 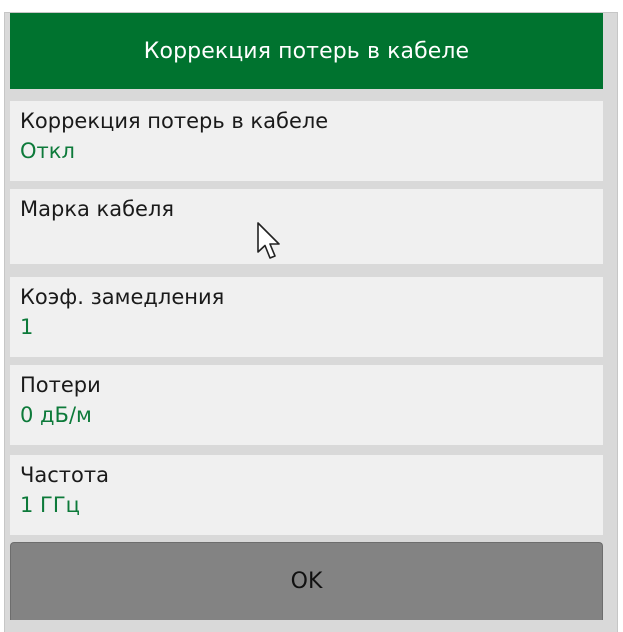 I want to click on menu-item-cable-brand: Марка кабеля, so click(x=306, y=226).